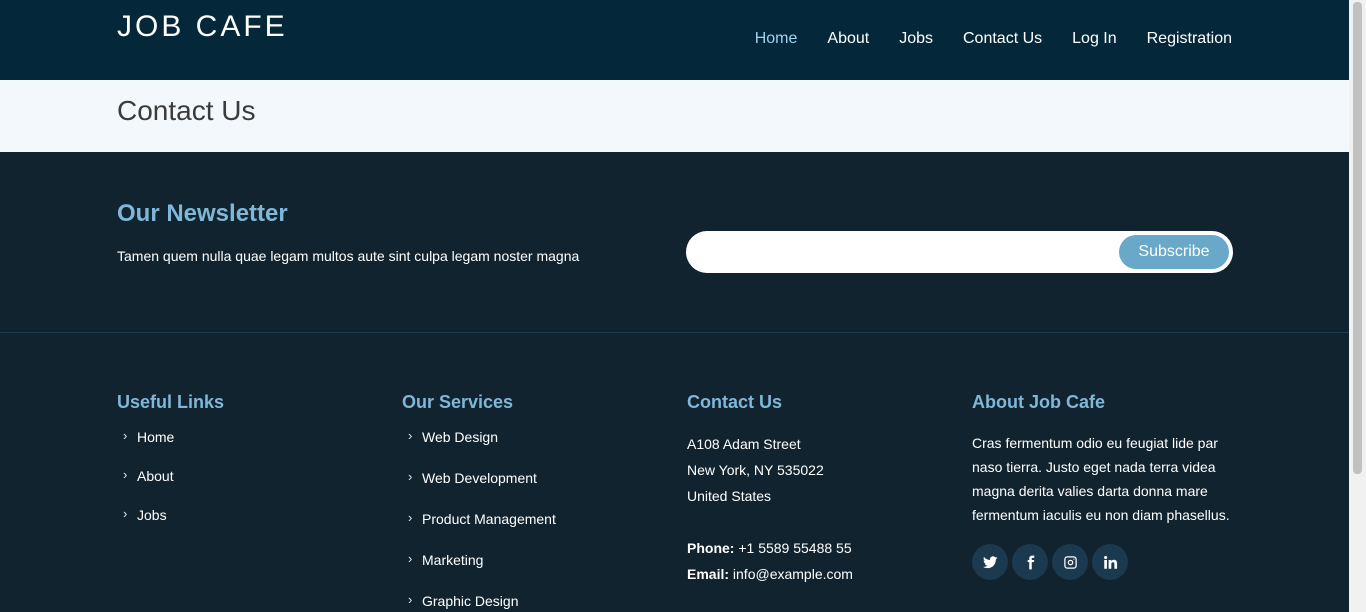 The height and width of the screenshot is (612, 1366). I want to click on address-line: New York, NY 535022, so click(755, 470).